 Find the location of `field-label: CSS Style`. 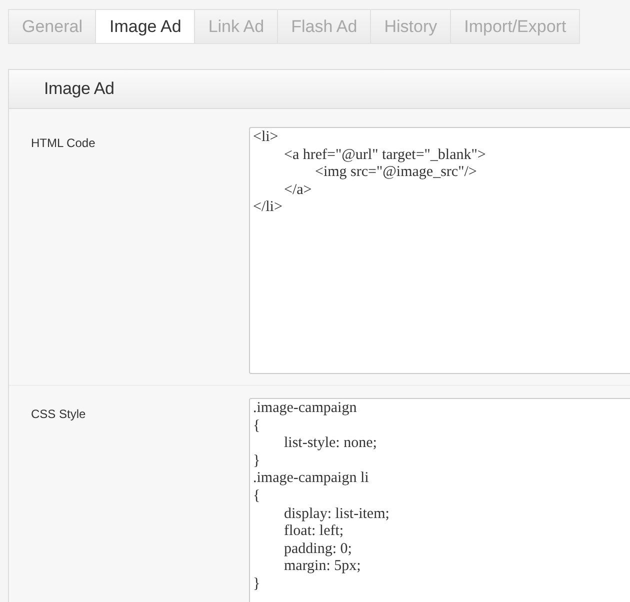

field-label: CSS Style is located at coordinates (58, 414).